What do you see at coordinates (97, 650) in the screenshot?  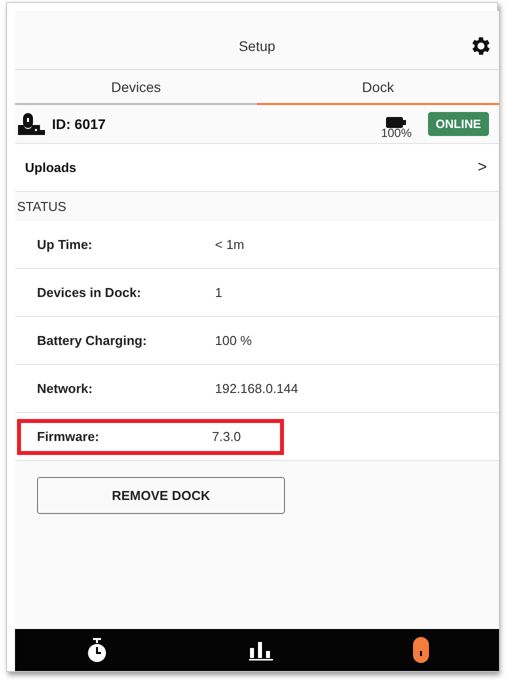 I see `stopwatch-icon` at bounding box center [97, 650].